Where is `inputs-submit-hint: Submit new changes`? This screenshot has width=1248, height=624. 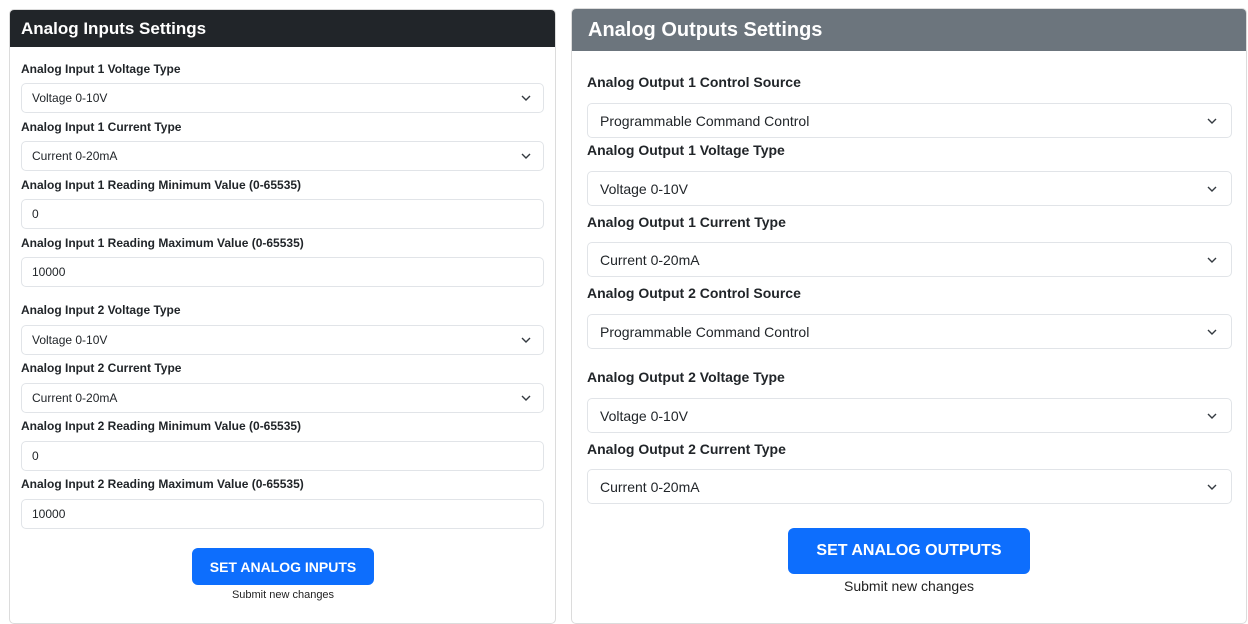
inputs-submit-hint: Submit new changes is located at coordinates (283, 595).